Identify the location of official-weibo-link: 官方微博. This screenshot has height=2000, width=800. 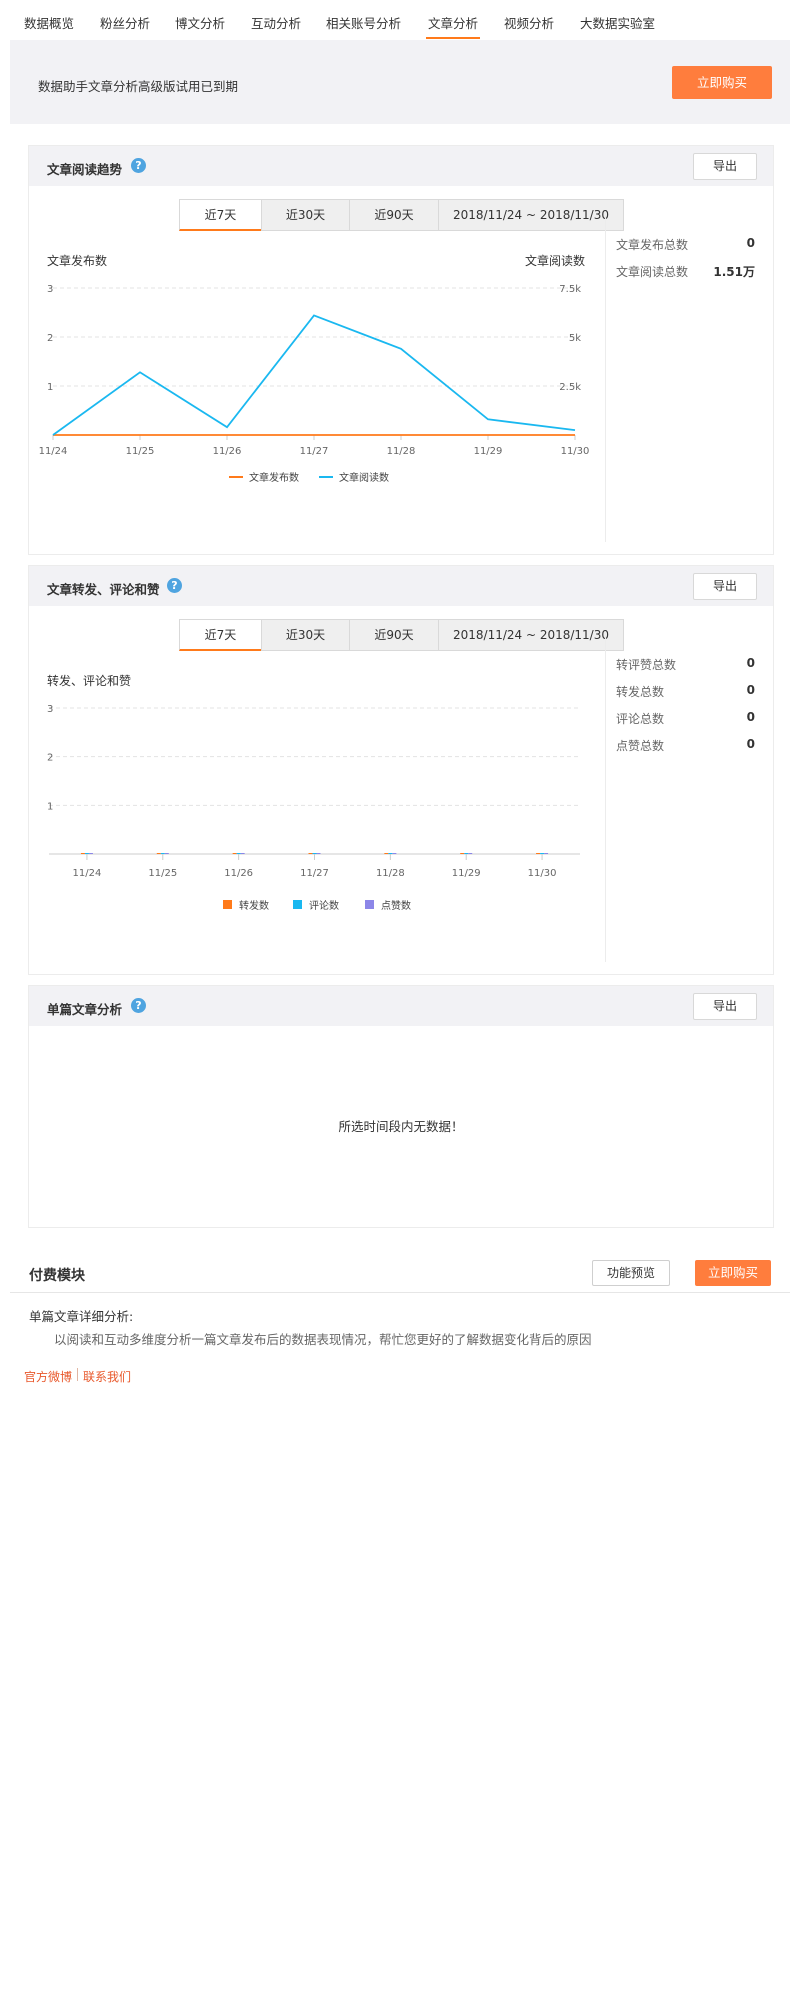
(48, 1376).